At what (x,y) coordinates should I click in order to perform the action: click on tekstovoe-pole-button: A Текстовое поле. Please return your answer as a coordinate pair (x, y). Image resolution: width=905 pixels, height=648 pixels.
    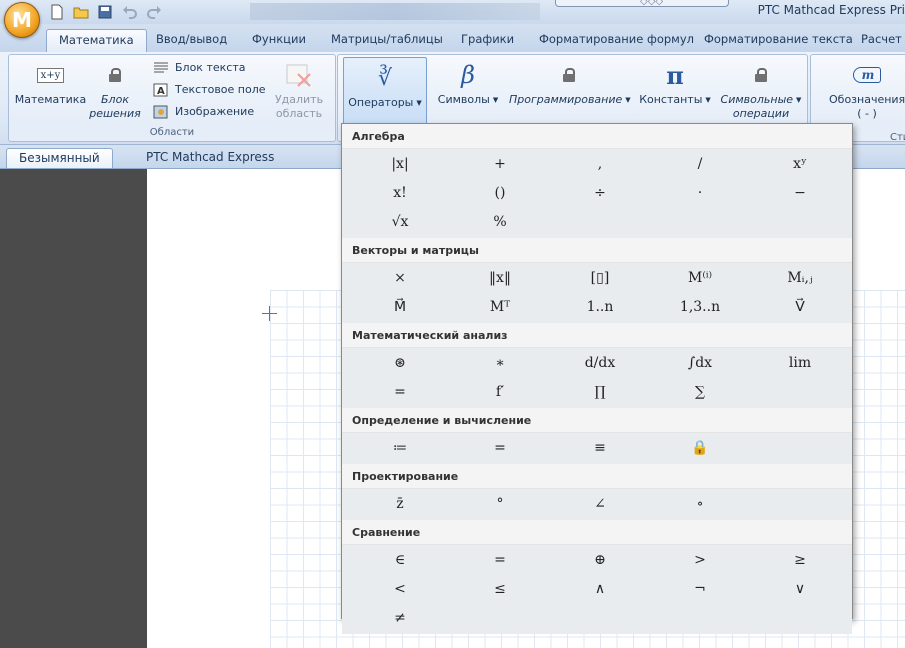
    Looking at the image, I should click on (209, 92).